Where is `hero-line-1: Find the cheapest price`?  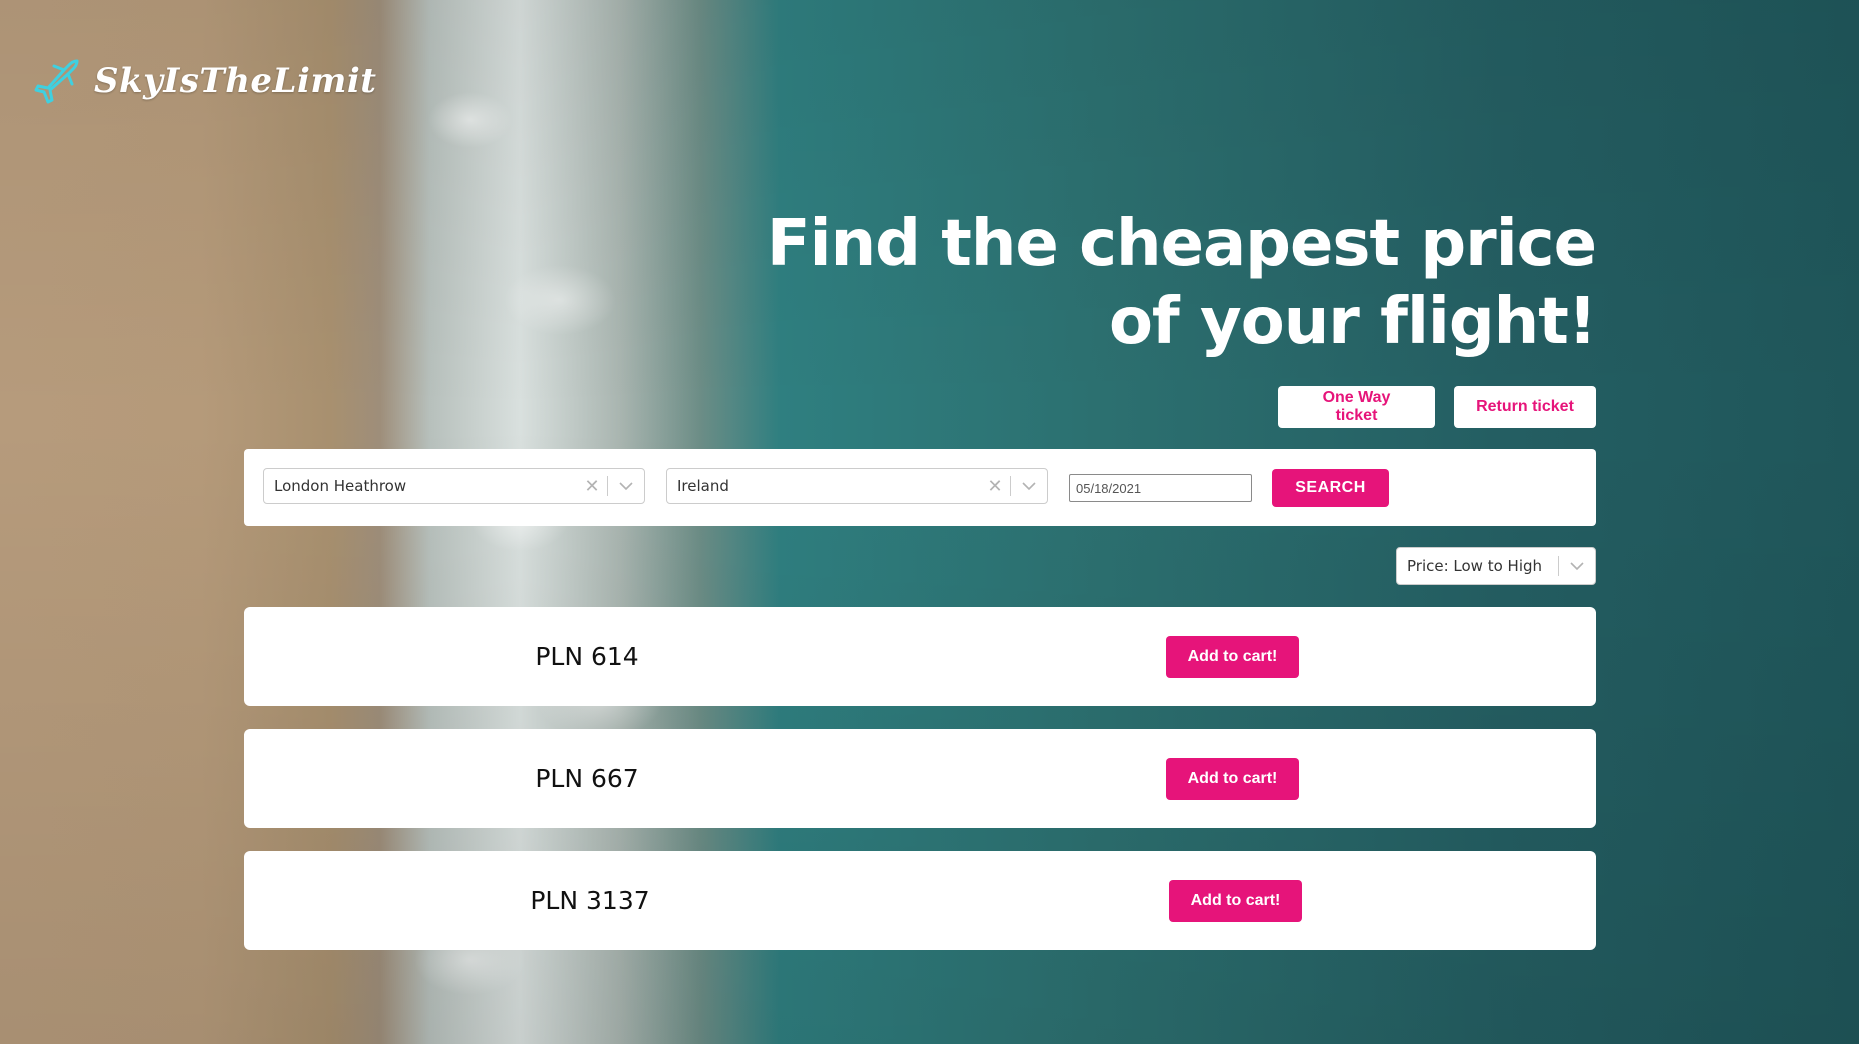
hero-line-1: Find the cheapest price is located at coordinates (1181, 244).